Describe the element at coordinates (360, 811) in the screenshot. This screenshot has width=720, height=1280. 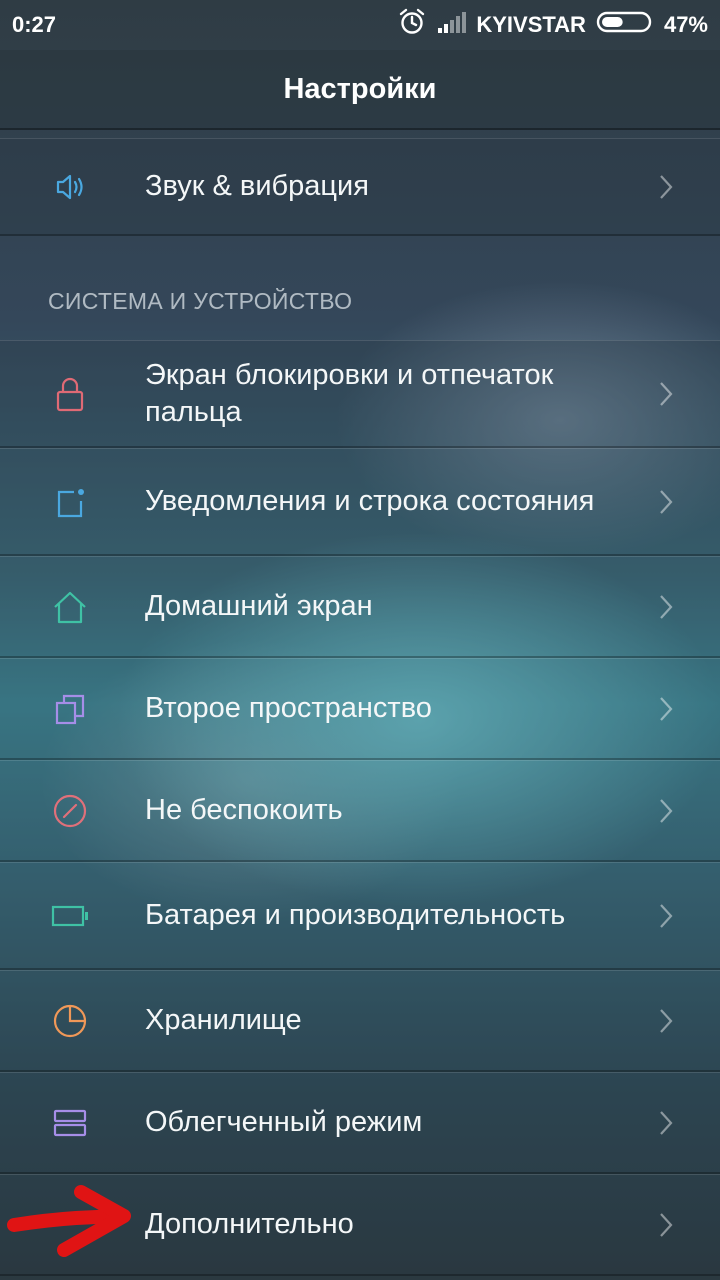
I see `settings-item-do-not-disturb: Не беспокоить` at that location.